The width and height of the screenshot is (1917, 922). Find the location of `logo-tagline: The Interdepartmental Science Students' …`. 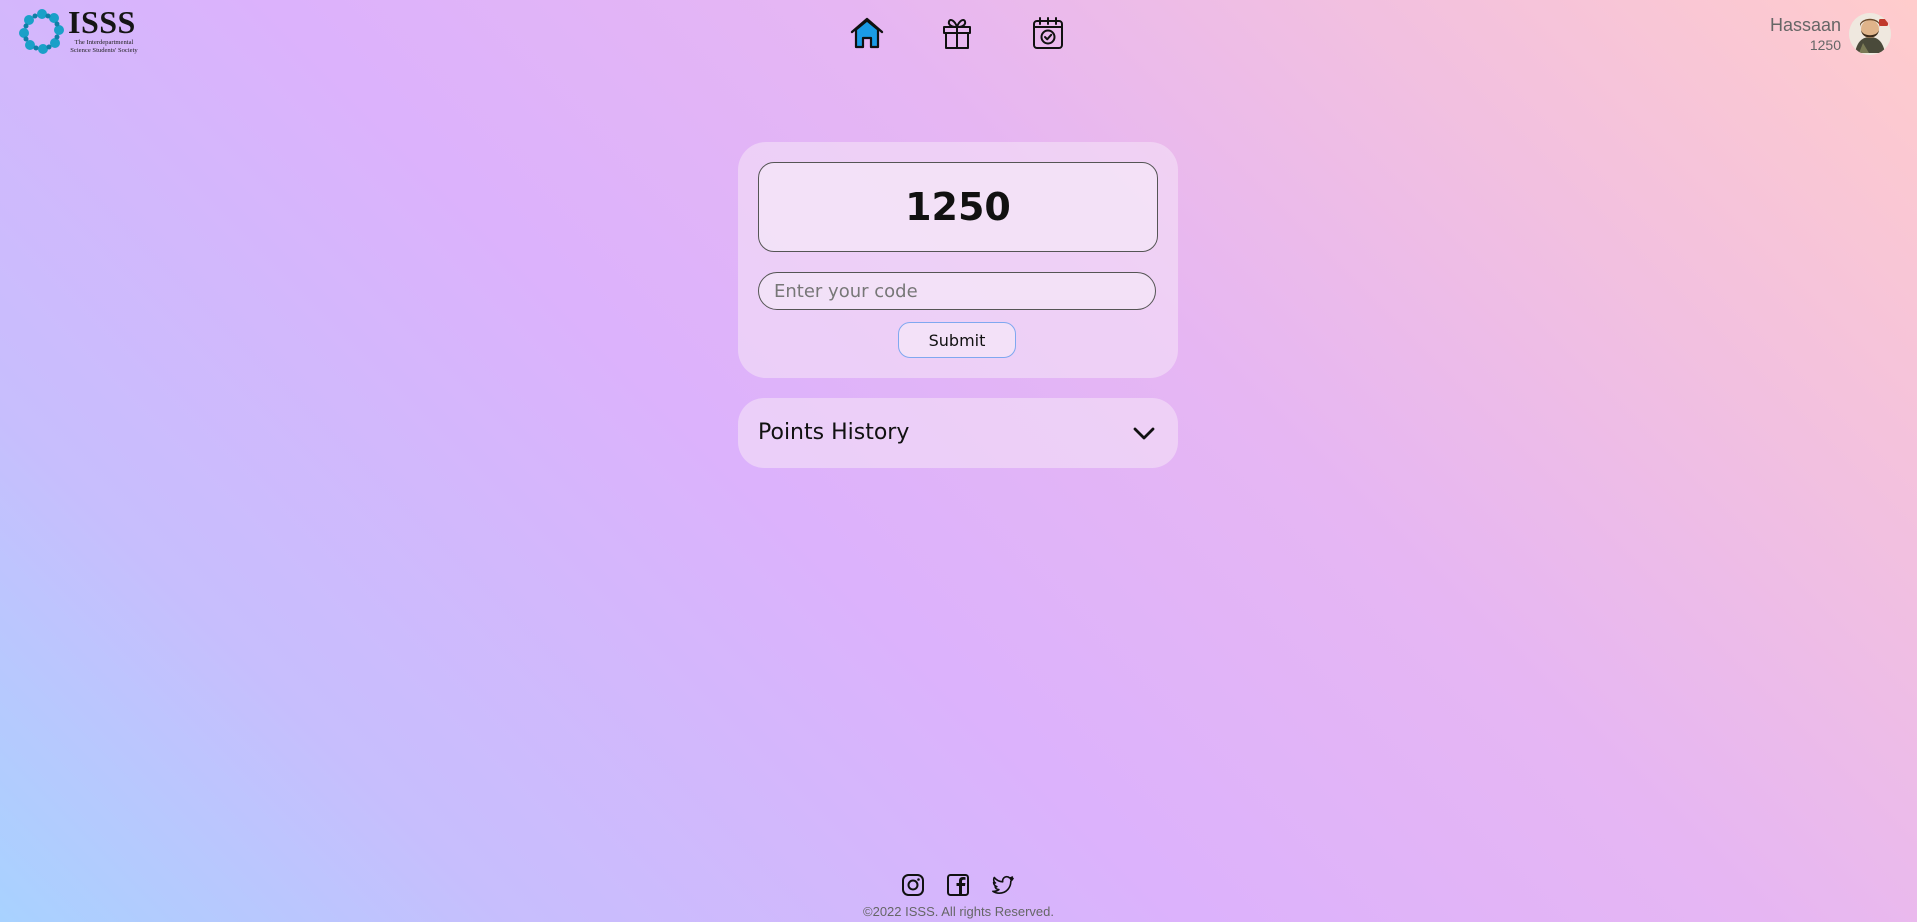

logo-tagline: The Interdepartmental Science Students' … is located at coordinates (104, 46).